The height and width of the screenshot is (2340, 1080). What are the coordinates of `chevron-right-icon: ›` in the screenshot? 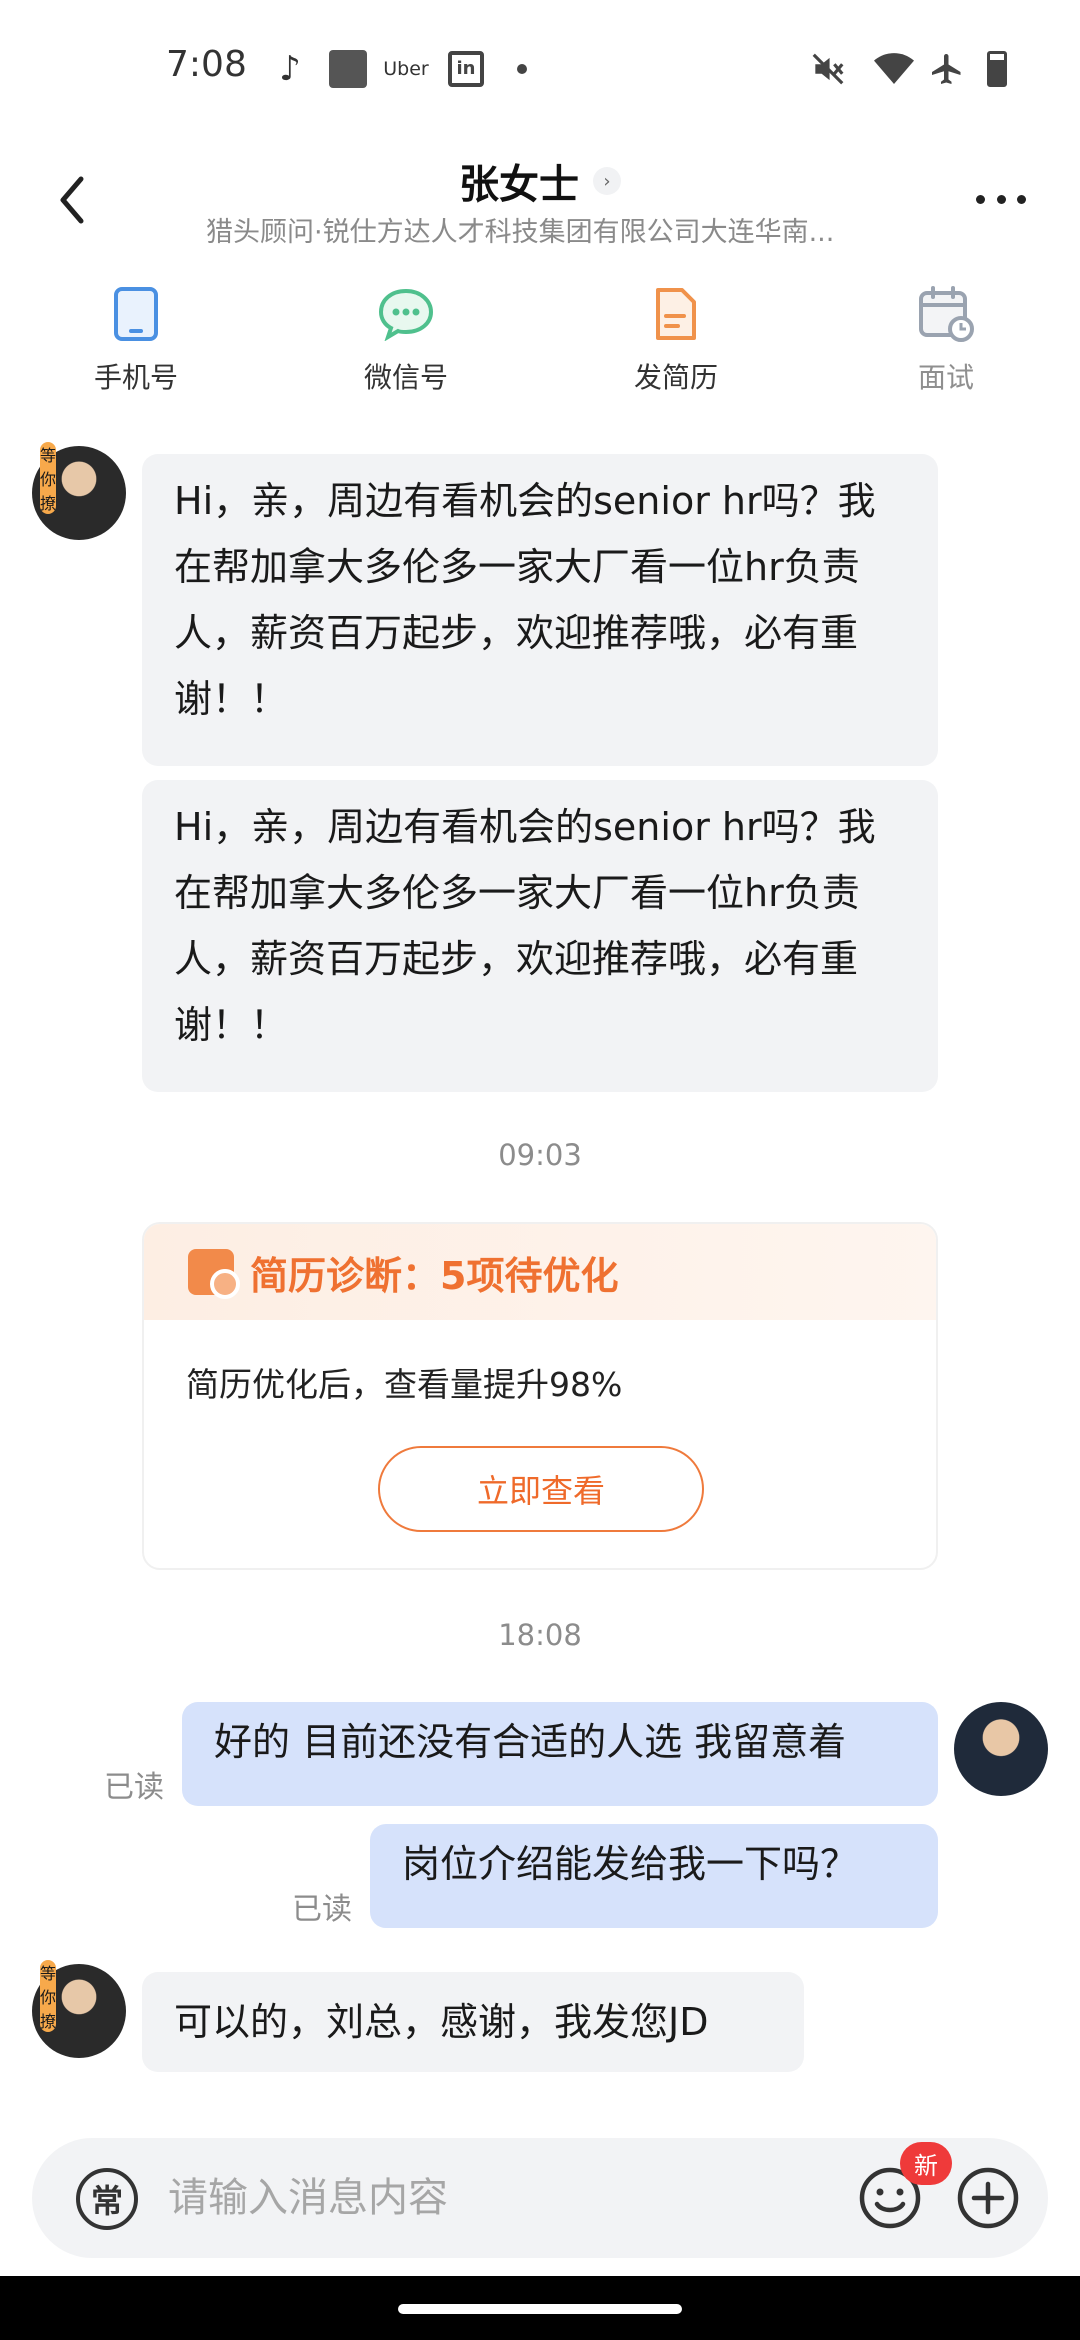 It's located at (607, 181).